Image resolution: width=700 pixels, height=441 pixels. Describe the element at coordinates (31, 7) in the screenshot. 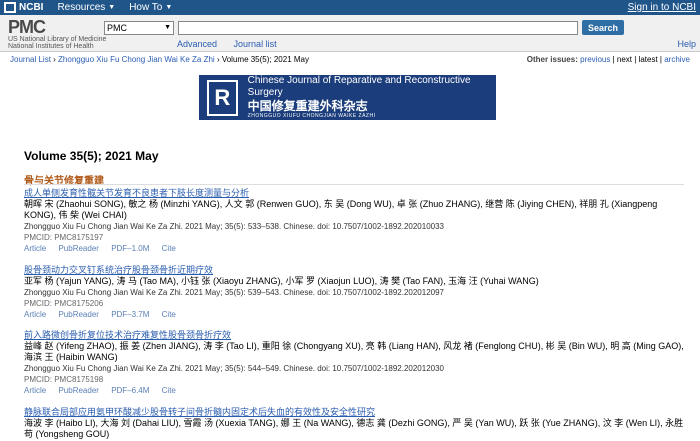

I see `ncbi-label: NCBI` at that location.